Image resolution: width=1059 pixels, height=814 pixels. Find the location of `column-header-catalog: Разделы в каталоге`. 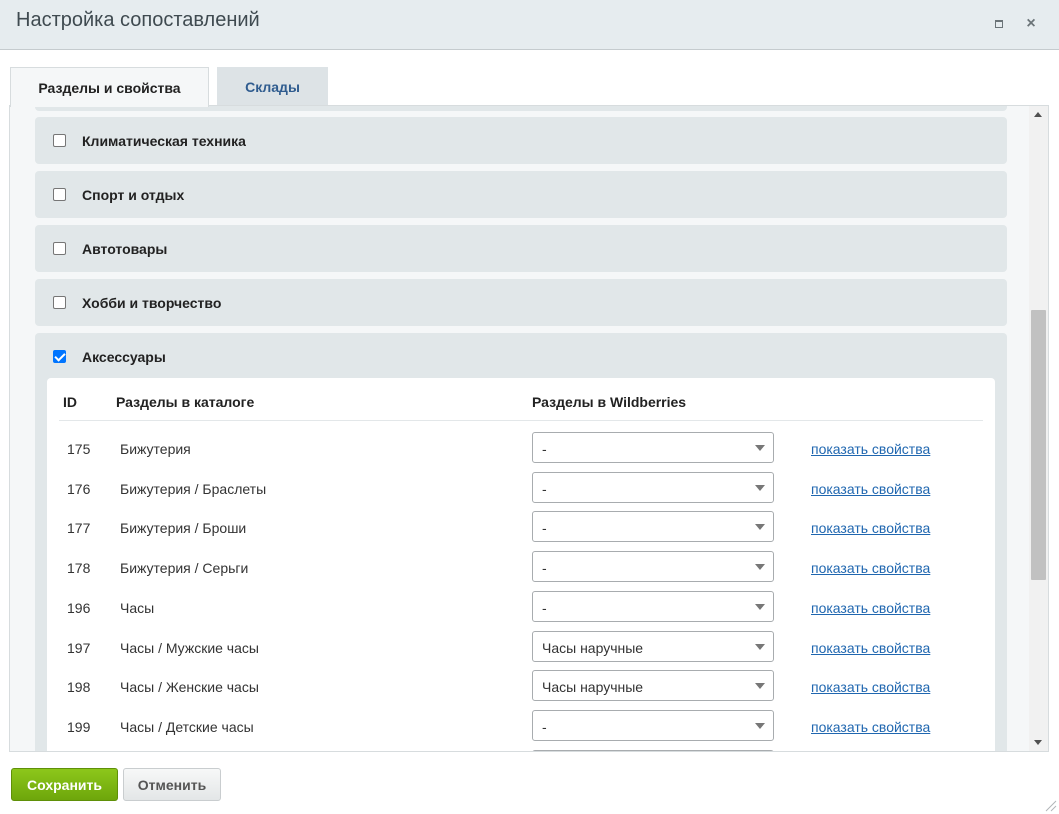

column-header-catalog: Разделы в каталоге is located at coordinates (185, 402).